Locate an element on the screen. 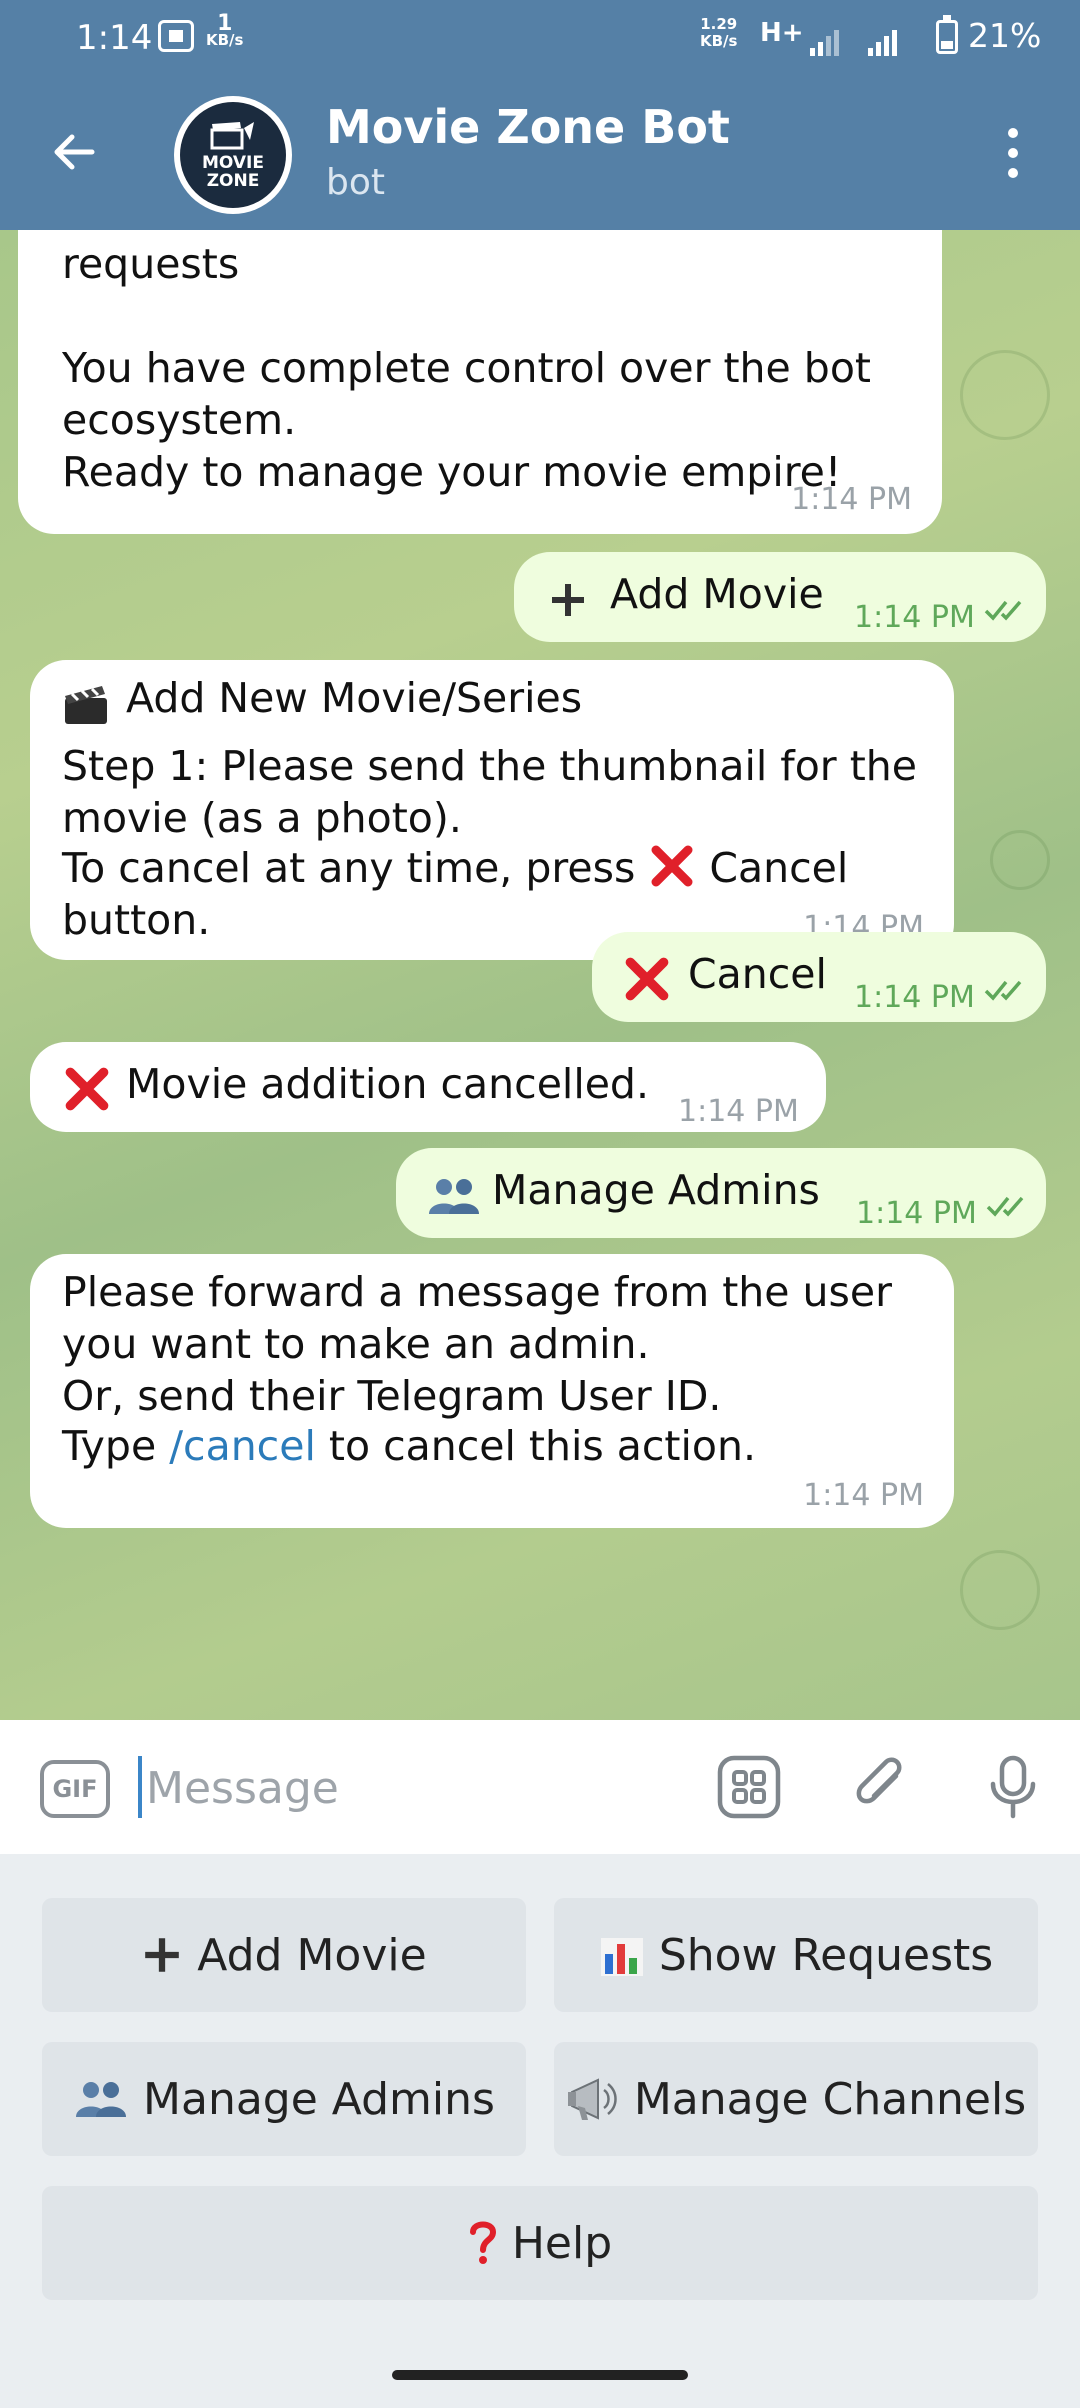 This screenshot has width=1080, height=2408. message-title: Add New Movie/Series is located at coordinates (354, 698).